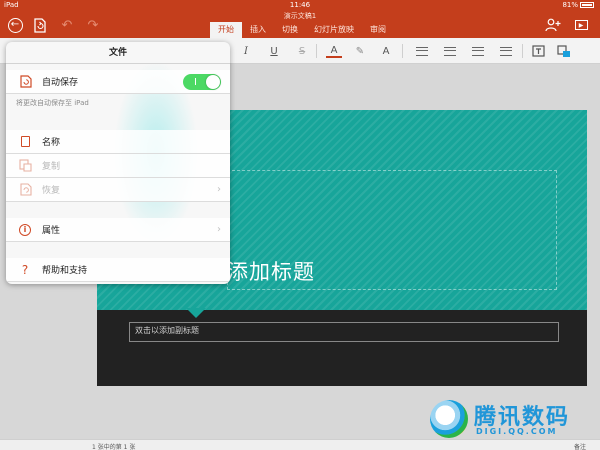 The width and height of the screenshot is (600, 450). I want to click on numbering-icon, so click(450, 51).